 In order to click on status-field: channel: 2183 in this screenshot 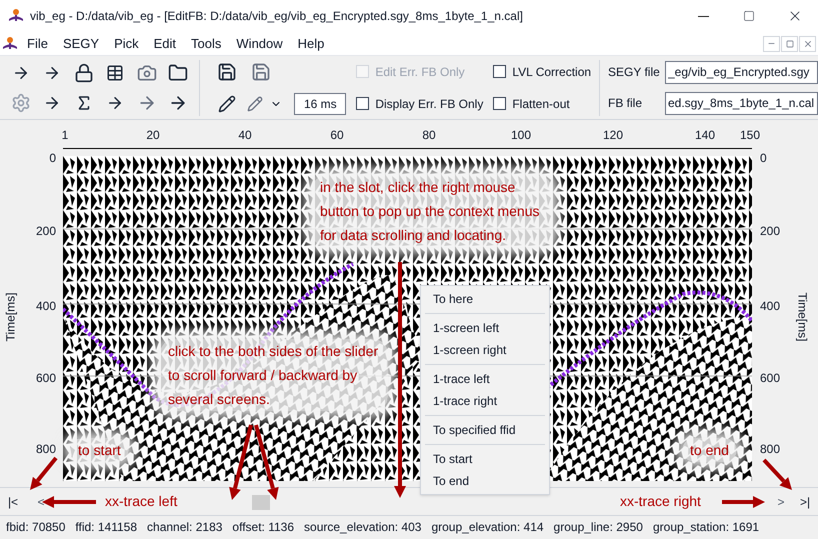, I will do `click(184, 527)`.